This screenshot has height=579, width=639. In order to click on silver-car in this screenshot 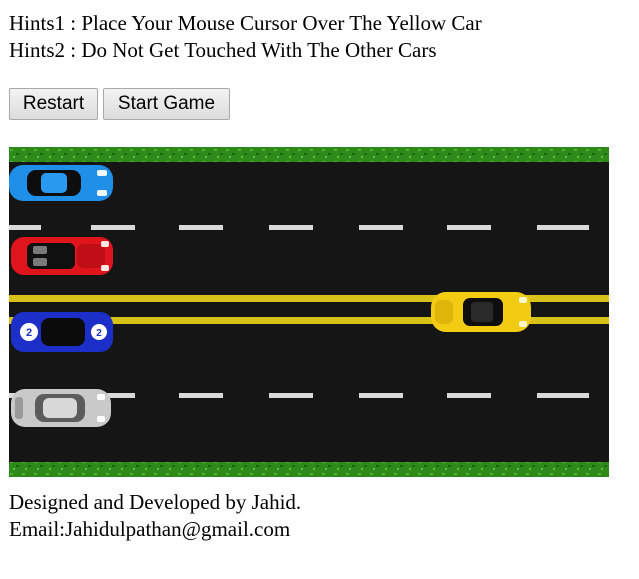, I will do `click(61, 408)`.